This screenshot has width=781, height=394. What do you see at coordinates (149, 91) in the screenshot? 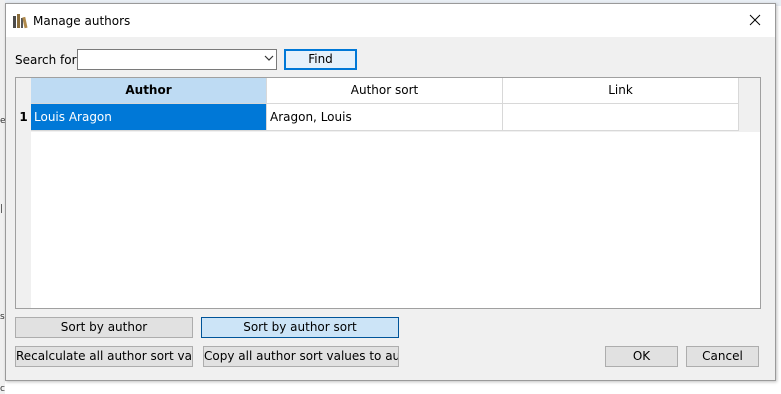
I see `column-header-author: Author` at bounding box center [149, 91].